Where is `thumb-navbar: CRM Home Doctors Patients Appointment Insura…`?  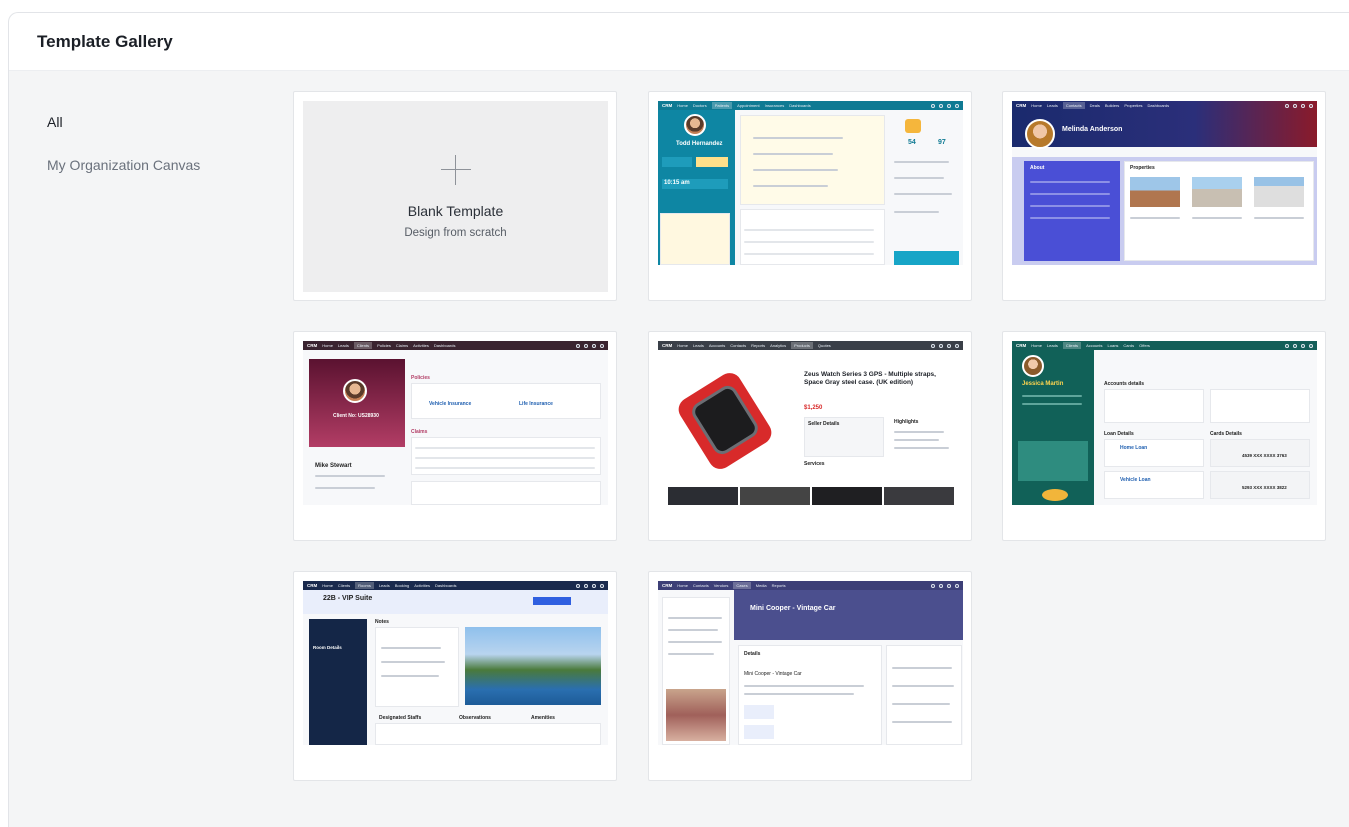 thumb-navbar: CRM Home Doctors Patients Appointment Insura… is located at coordinates (810, 105).